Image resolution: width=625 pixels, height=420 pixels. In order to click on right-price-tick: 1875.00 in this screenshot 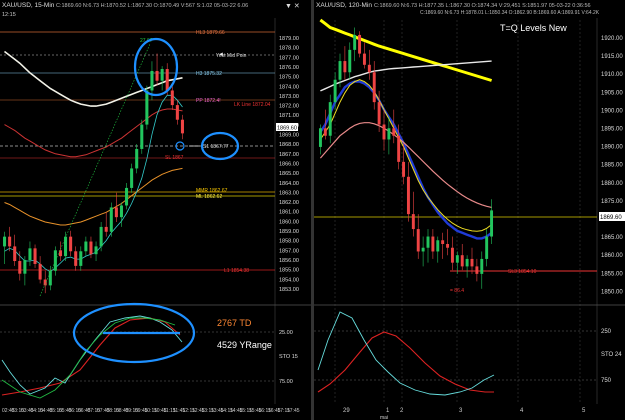, I will do `click(612, 202)`.